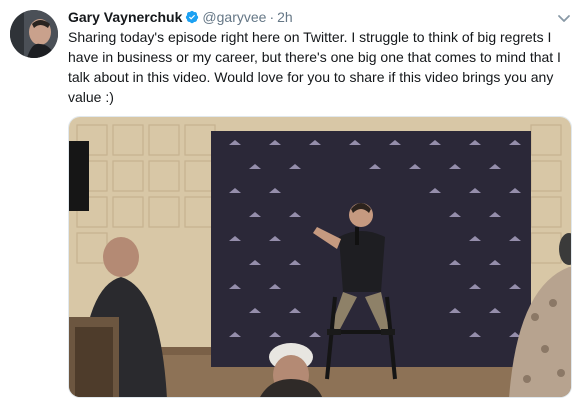 The height and width of the screenshot is (406, 582). Describe the element at coordinates (34, 34) in the screenshot. I see `avatar` at that location.